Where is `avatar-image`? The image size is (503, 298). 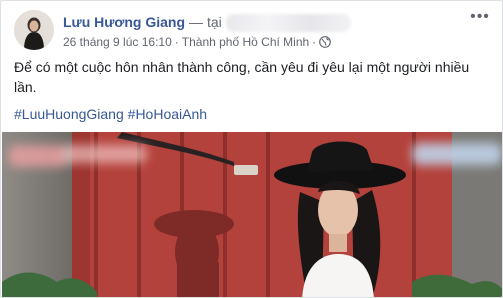
avatar-image is located at coordinates (34, 30).